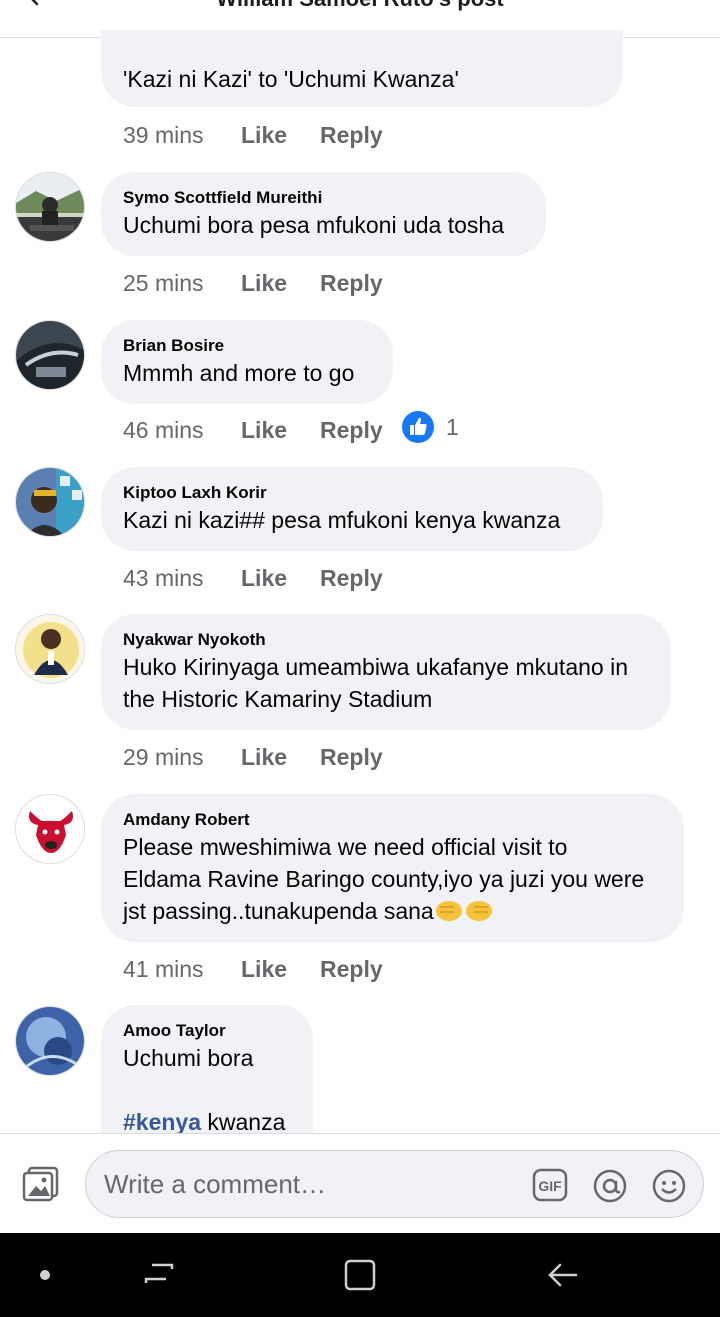 The width and height of the screenshot is (720, 1317). What do you see at coordinates (291, 79) in the screenshot?
I see `comment-text: 'Kazi ni Kazi' to 'Uchumi Kwanza'` at bounding box center [291, 79].